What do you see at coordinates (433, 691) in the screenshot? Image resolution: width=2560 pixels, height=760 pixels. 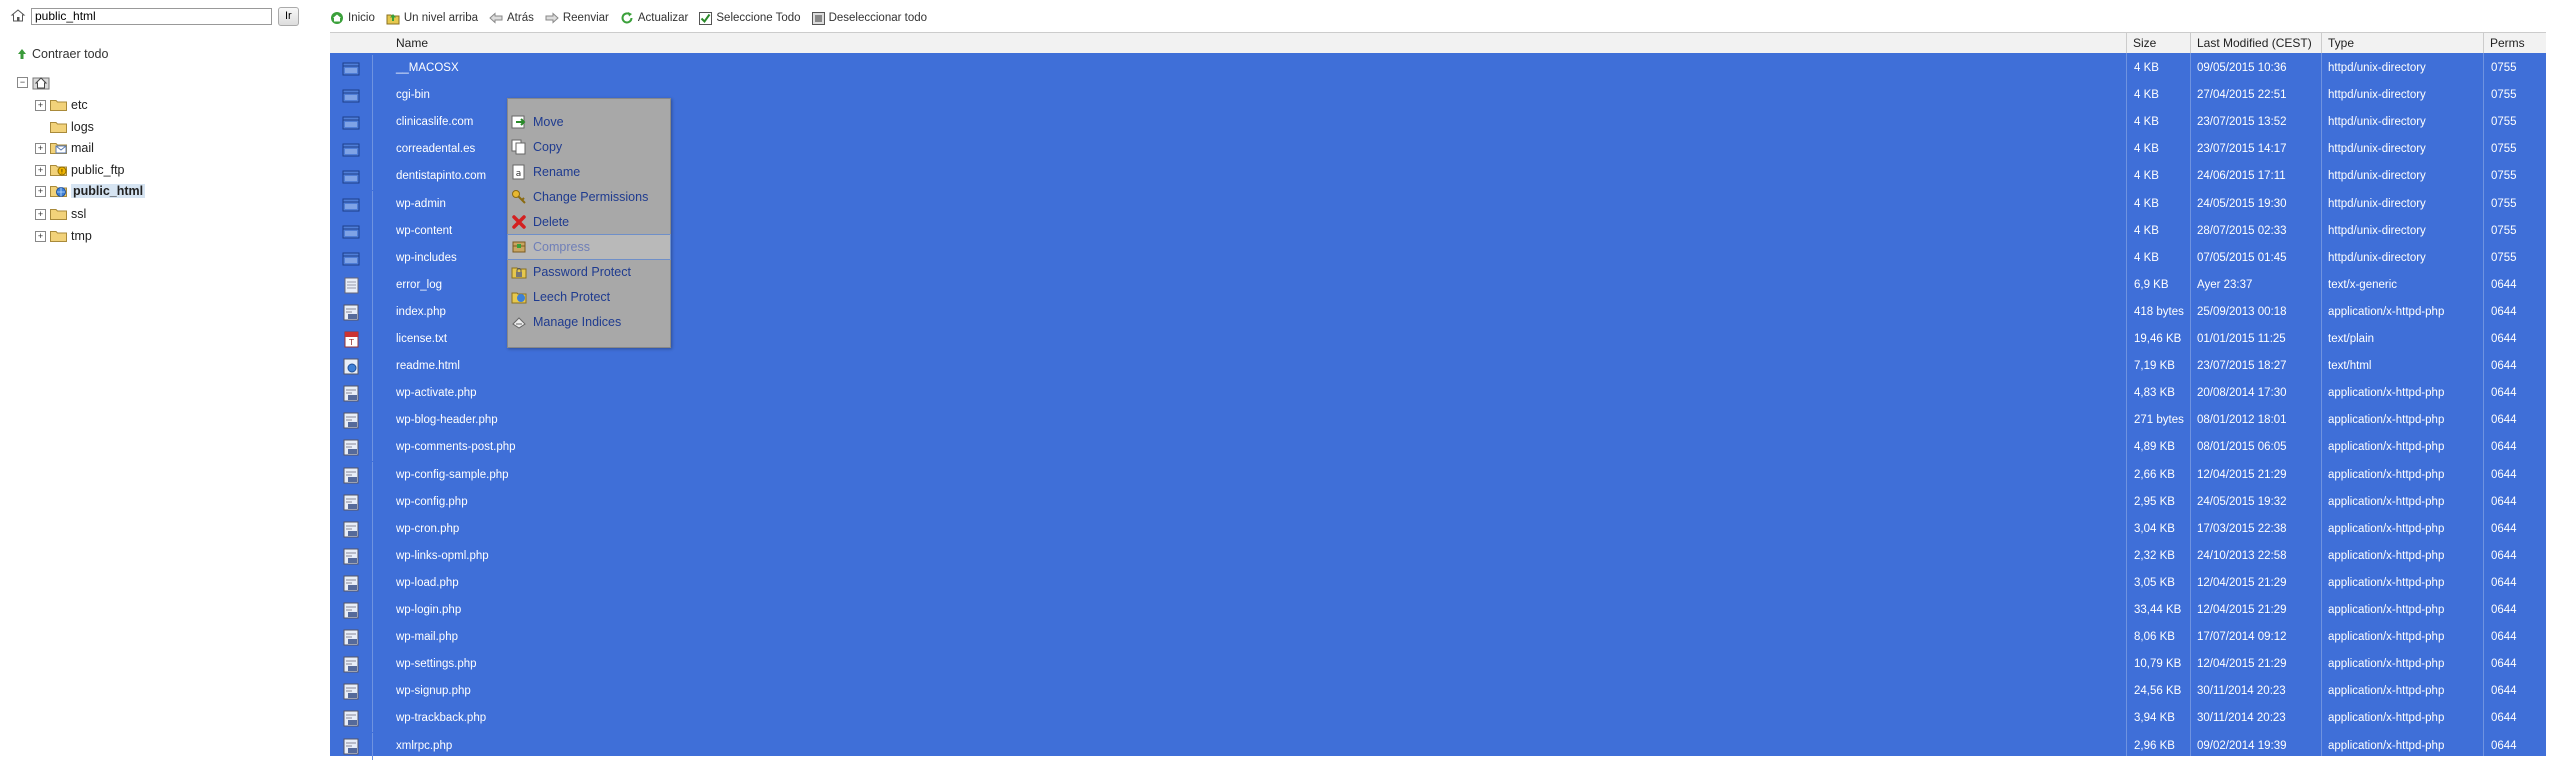 I see `file-name: wp-signup.php` at bounding box center [433, 691].